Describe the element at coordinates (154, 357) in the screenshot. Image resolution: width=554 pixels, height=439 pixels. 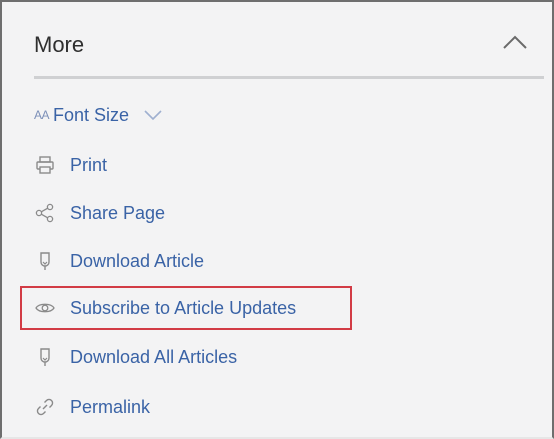
I see `menu-item-label: Download All Articles` at that location.